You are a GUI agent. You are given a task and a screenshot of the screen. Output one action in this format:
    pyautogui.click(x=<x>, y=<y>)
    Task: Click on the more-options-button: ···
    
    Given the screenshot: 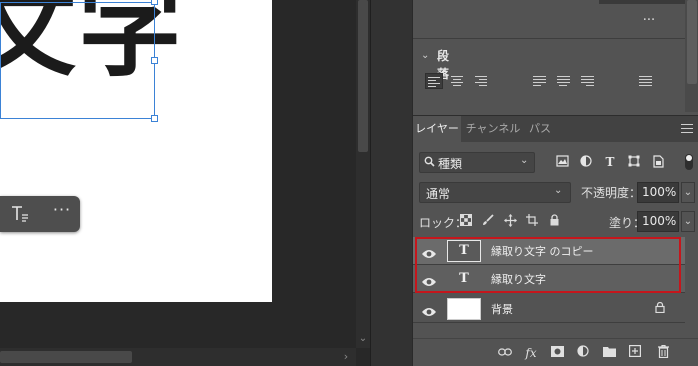 What is the action you would take?
    pyautogui.click(x=62, y=212)
    